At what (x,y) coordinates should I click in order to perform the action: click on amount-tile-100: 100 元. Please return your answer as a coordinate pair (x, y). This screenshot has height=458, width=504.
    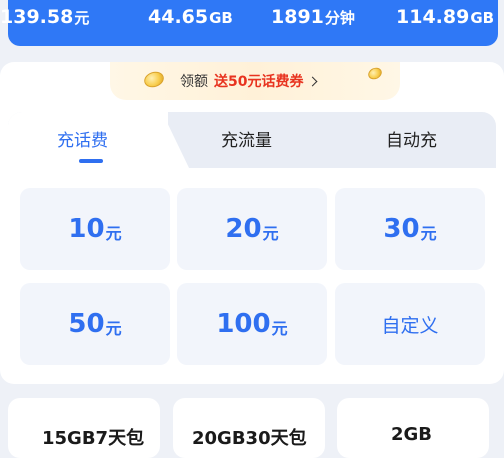
    Looking at the image, I should click on (252, 324).